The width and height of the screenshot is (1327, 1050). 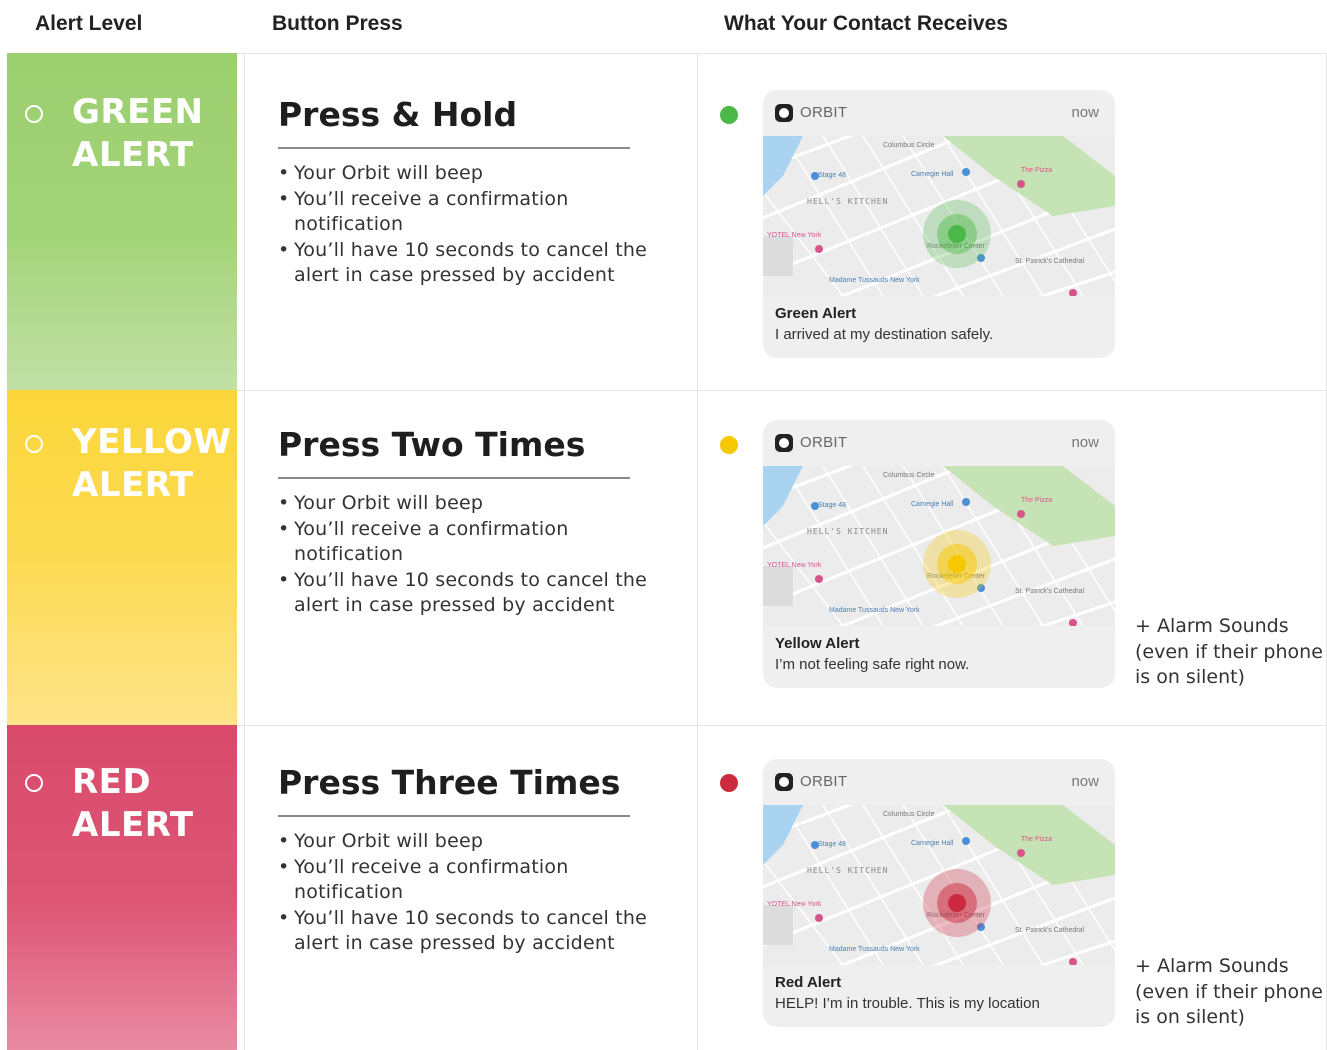 I want to click on notification-card-red: ORBIT now Columbus Circle Stage 48 Carne, so click(x=939, y=893).